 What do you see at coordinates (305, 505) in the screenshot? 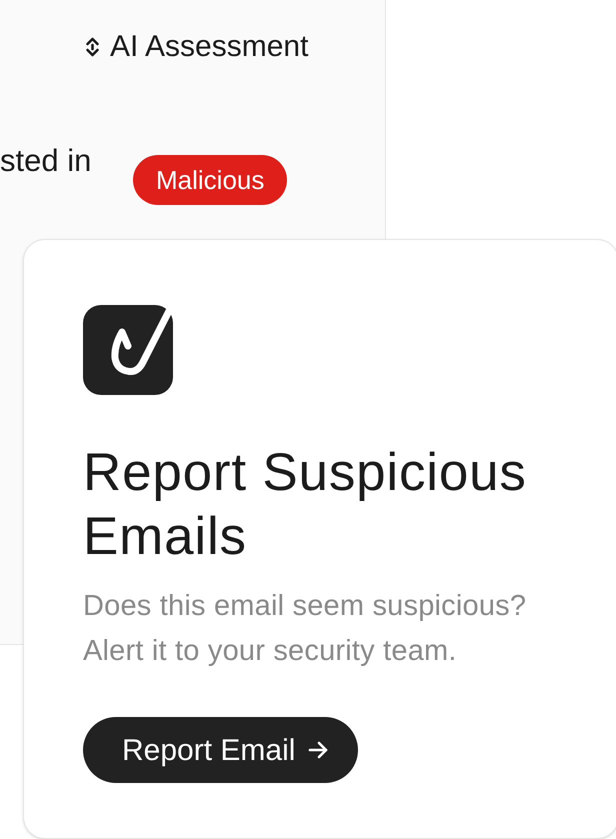
I see `card-title: Report Suspicious Emails` at bounding box center [305, 505].